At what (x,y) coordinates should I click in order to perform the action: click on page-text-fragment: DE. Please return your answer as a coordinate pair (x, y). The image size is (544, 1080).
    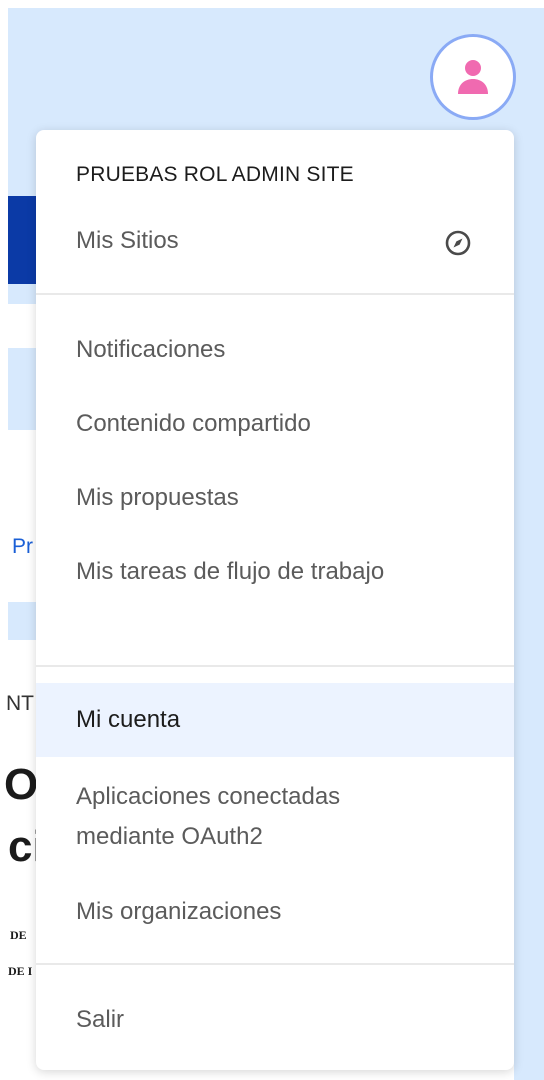
    Looking at the image, I should click on (18, 935).